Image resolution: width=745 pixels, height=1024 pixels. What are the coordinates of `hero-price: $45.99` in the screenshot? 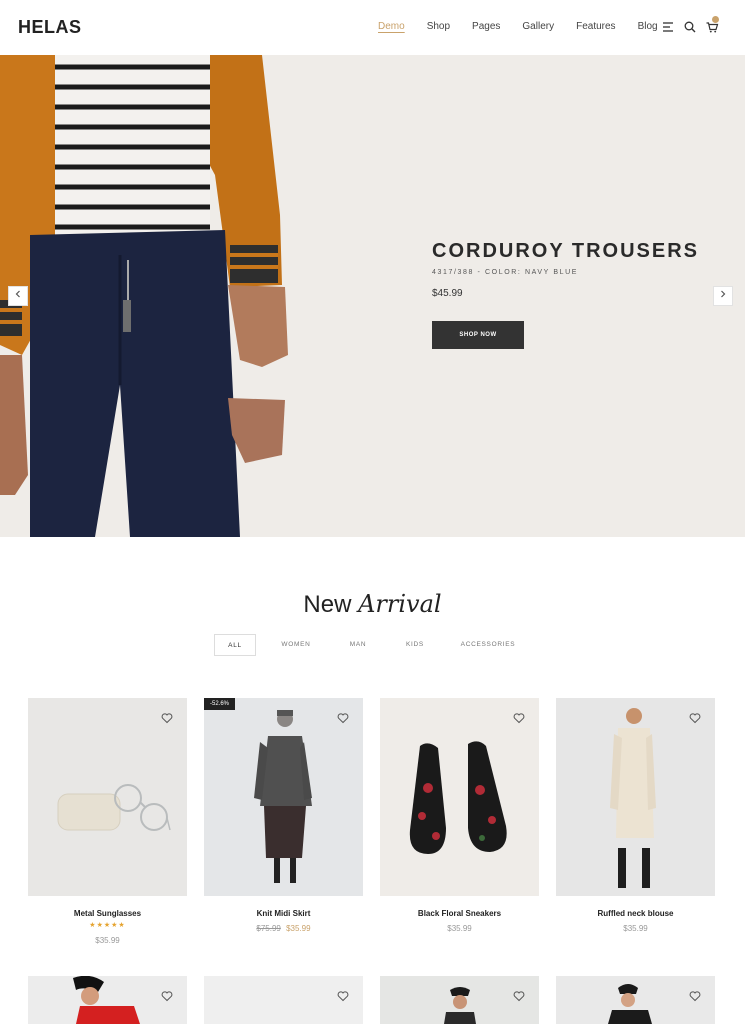 It's located at (447, 293).